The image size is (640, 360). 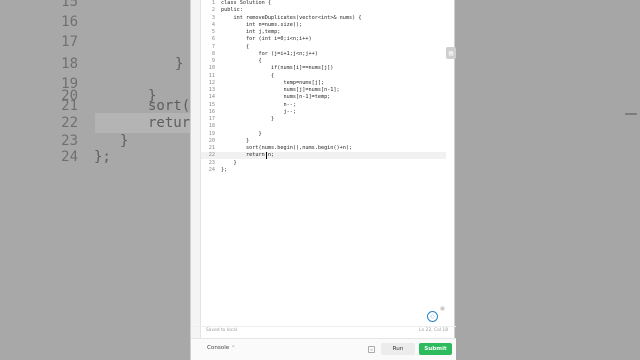 I want to click on code-line: 15 n--;, so click(x=323, y=105).